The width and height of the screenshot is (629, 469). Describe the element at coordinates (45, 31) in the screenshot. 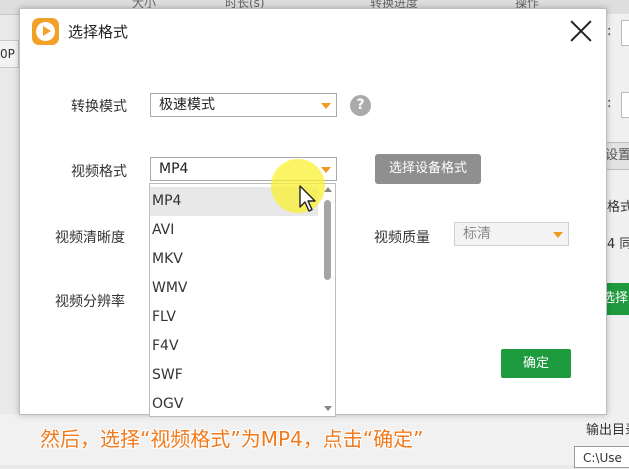

I see `app-logo-icon` at that location.